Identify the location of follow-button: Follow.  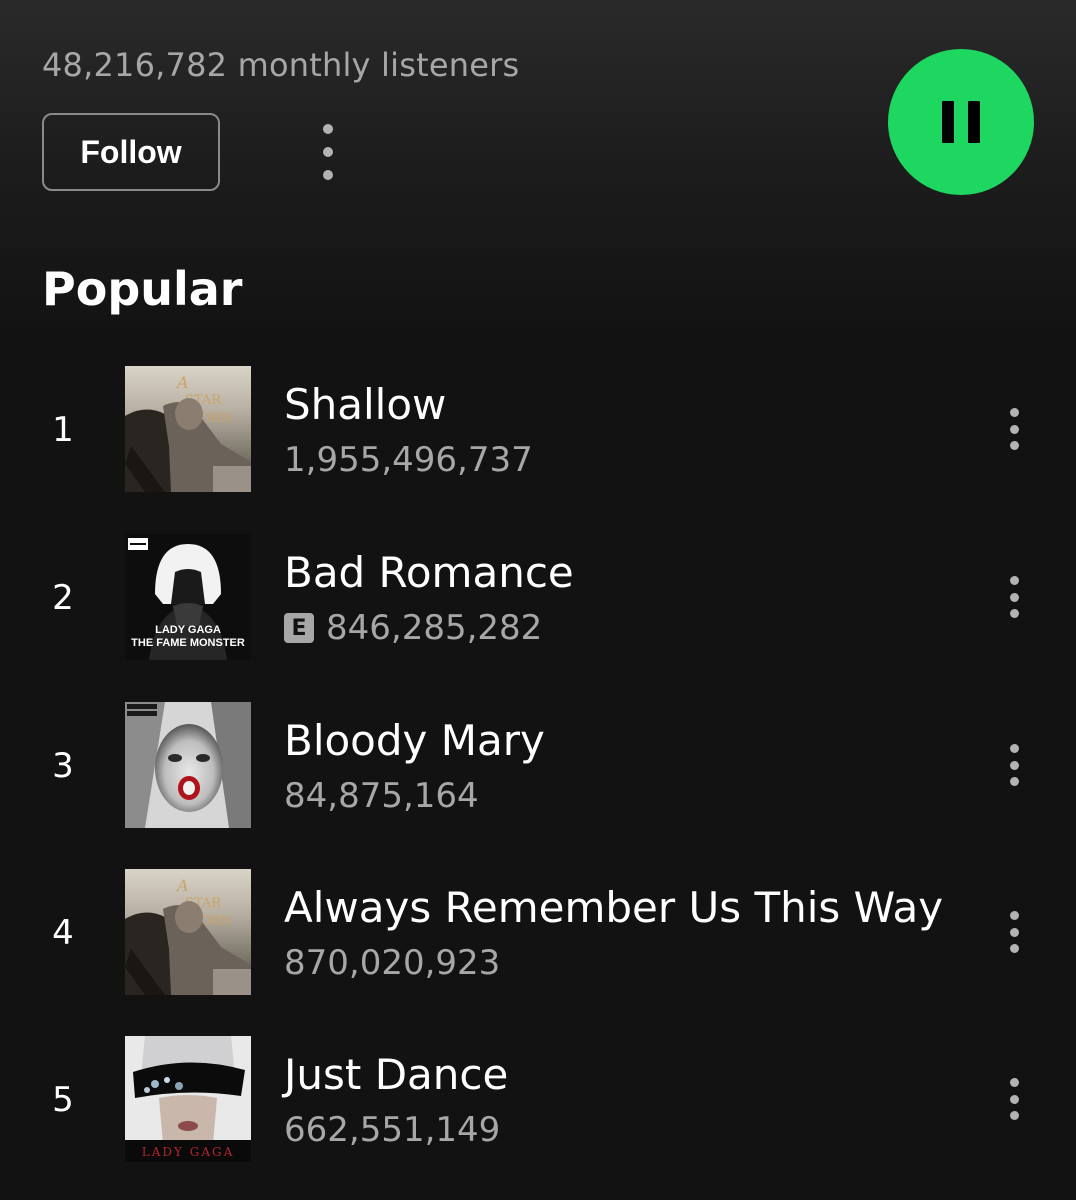
(131, 152).